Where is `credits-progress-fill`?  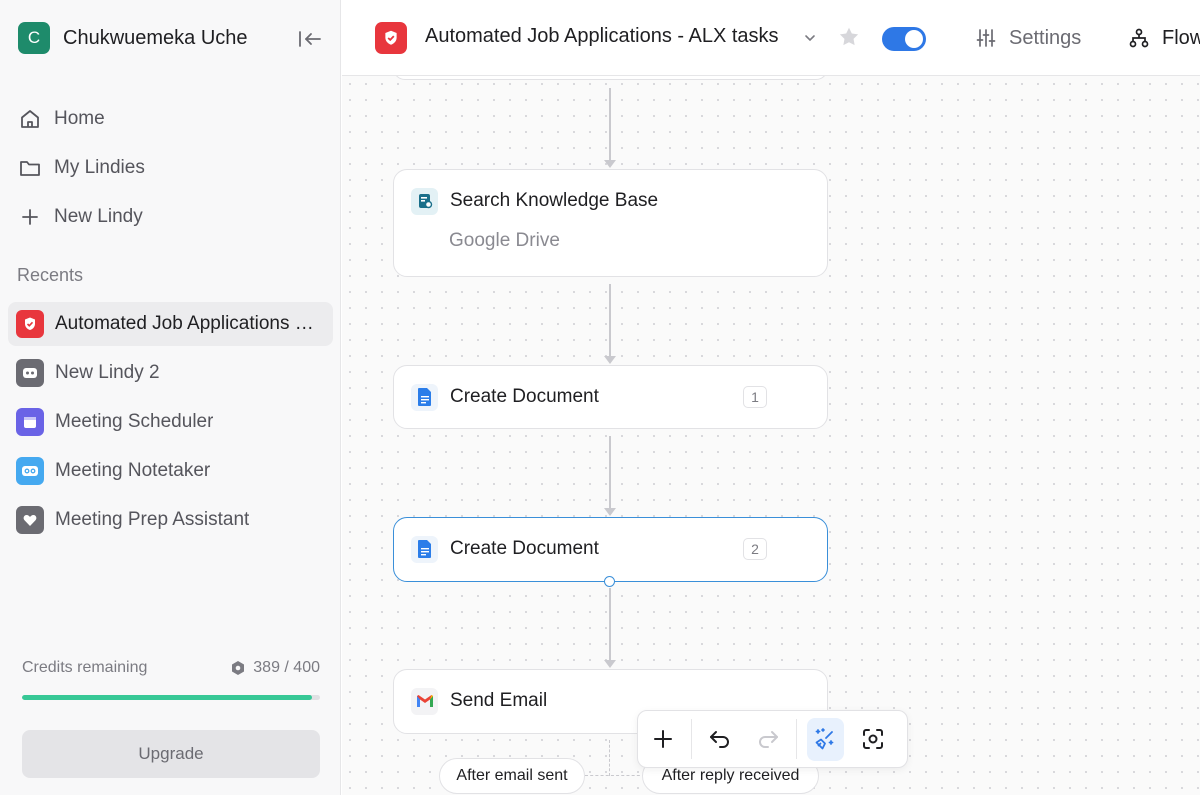 credits-progress-fill is located at coordinates (167, 697).